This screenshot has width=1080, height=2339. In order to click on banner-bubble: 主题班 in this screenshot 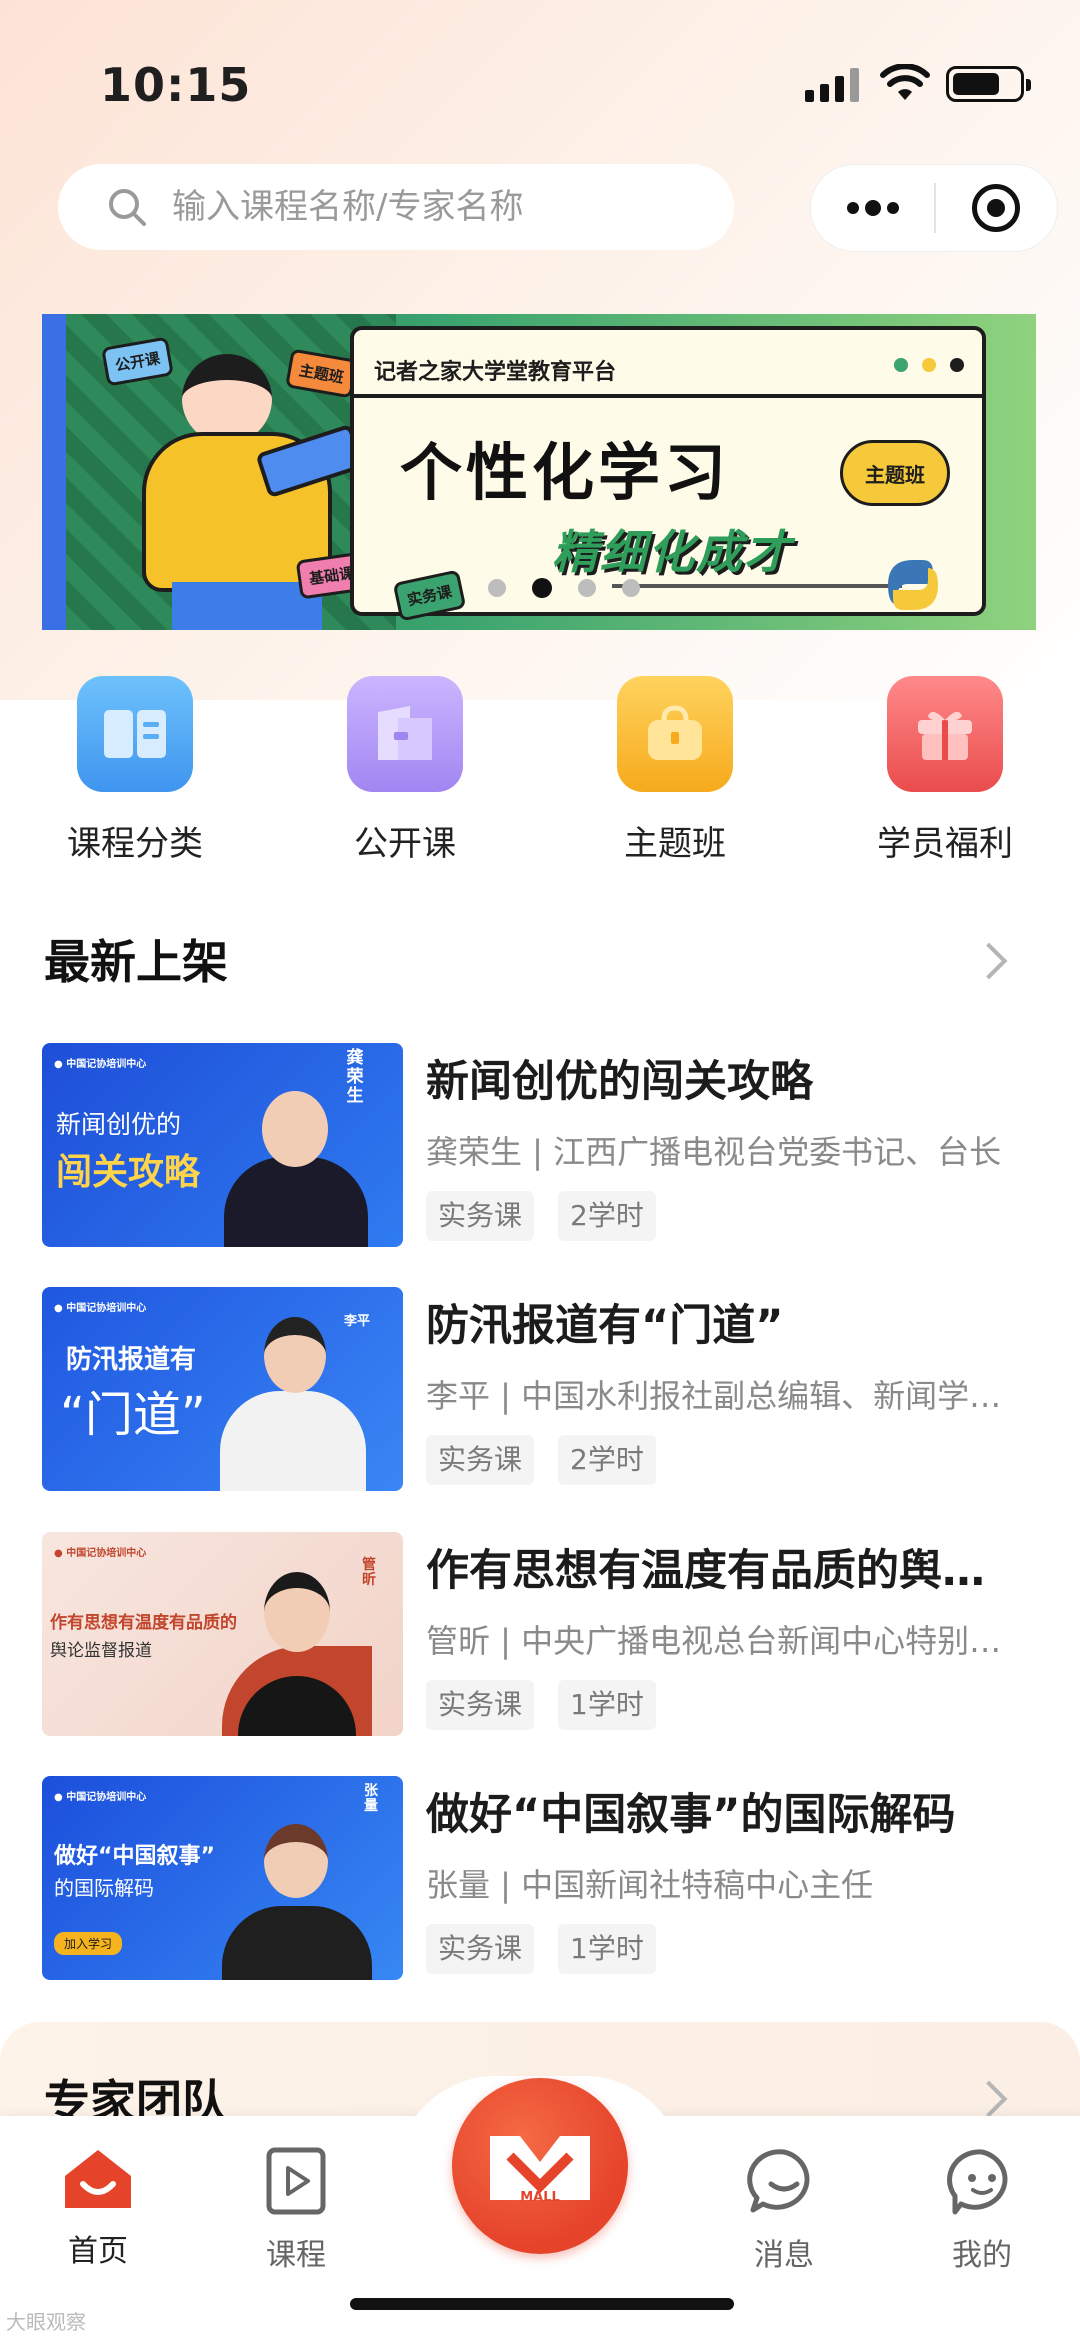, I will do `click(895, 473)`.